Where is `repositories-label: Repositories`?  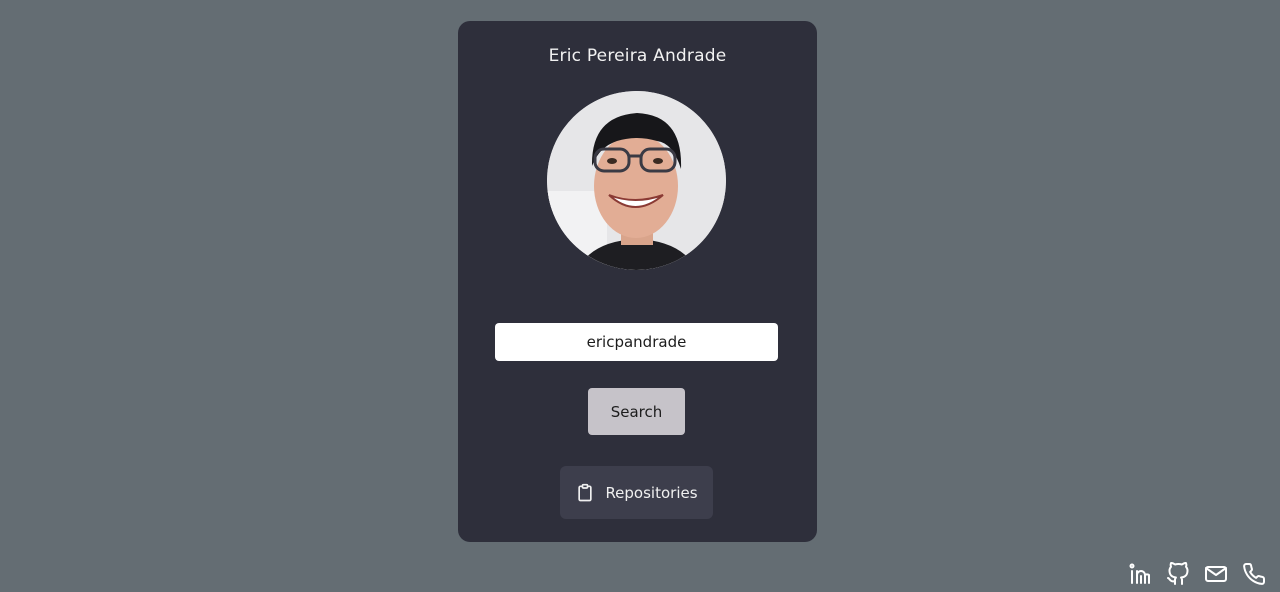
repositories-label: Repositories is located at coordinates (651, 492).